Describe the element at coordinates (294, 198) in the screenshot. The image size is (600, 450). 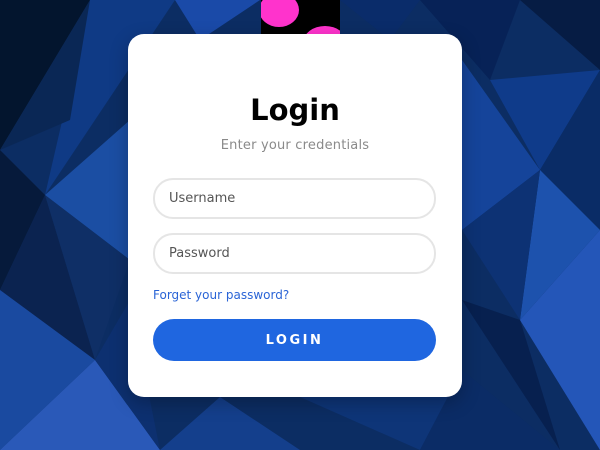
I see `username-input` at that location.